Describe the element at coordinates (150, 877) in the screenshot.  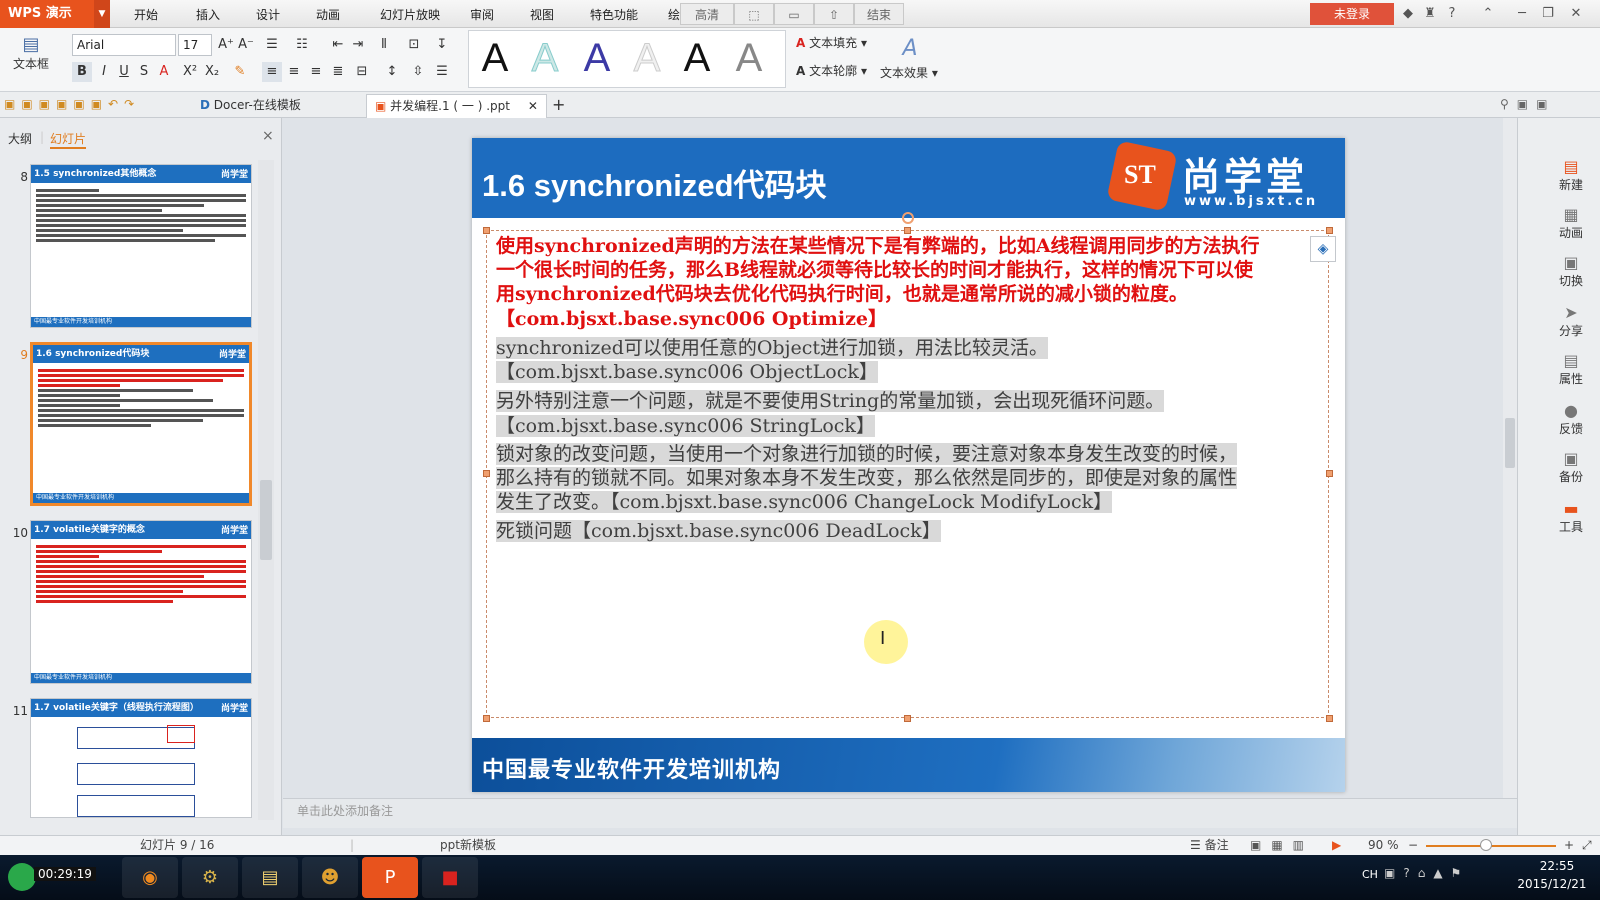
I see `firefox-icon: ◉` at that location.